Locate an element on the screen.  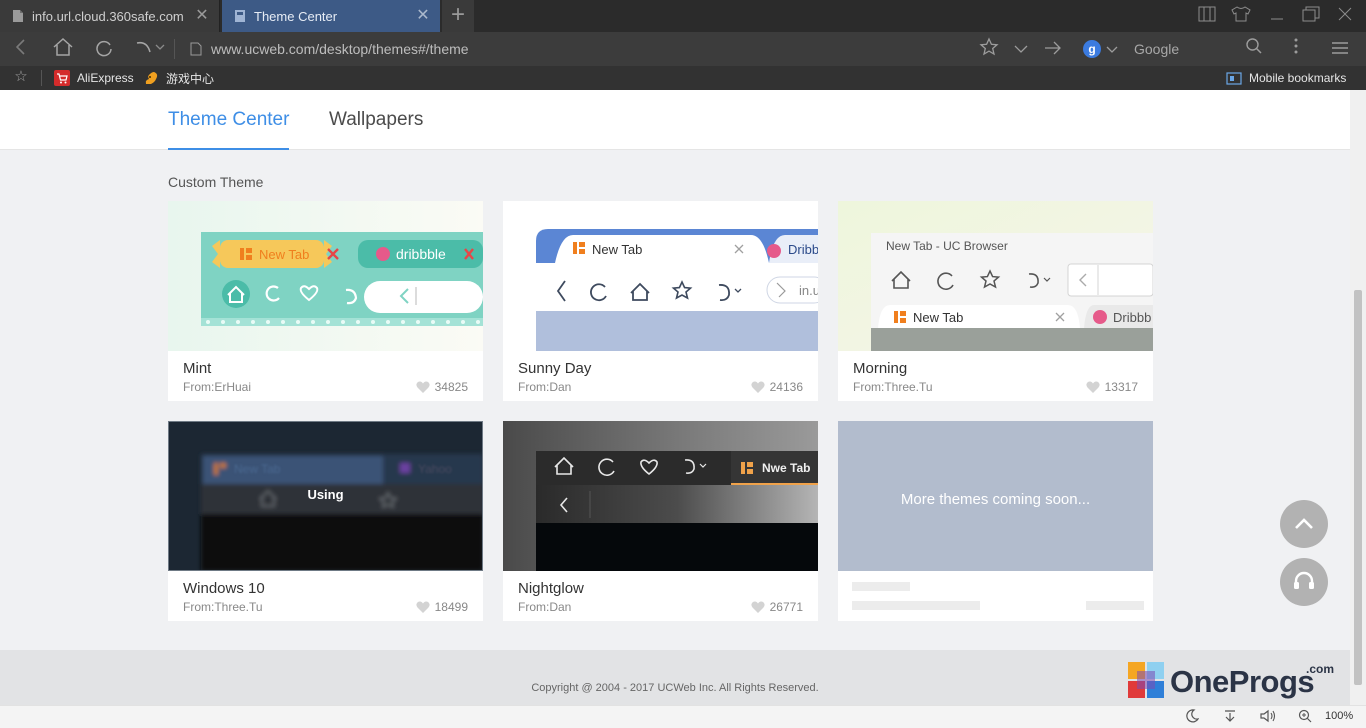
close-window-icon is located at coordinates (1345, 16).